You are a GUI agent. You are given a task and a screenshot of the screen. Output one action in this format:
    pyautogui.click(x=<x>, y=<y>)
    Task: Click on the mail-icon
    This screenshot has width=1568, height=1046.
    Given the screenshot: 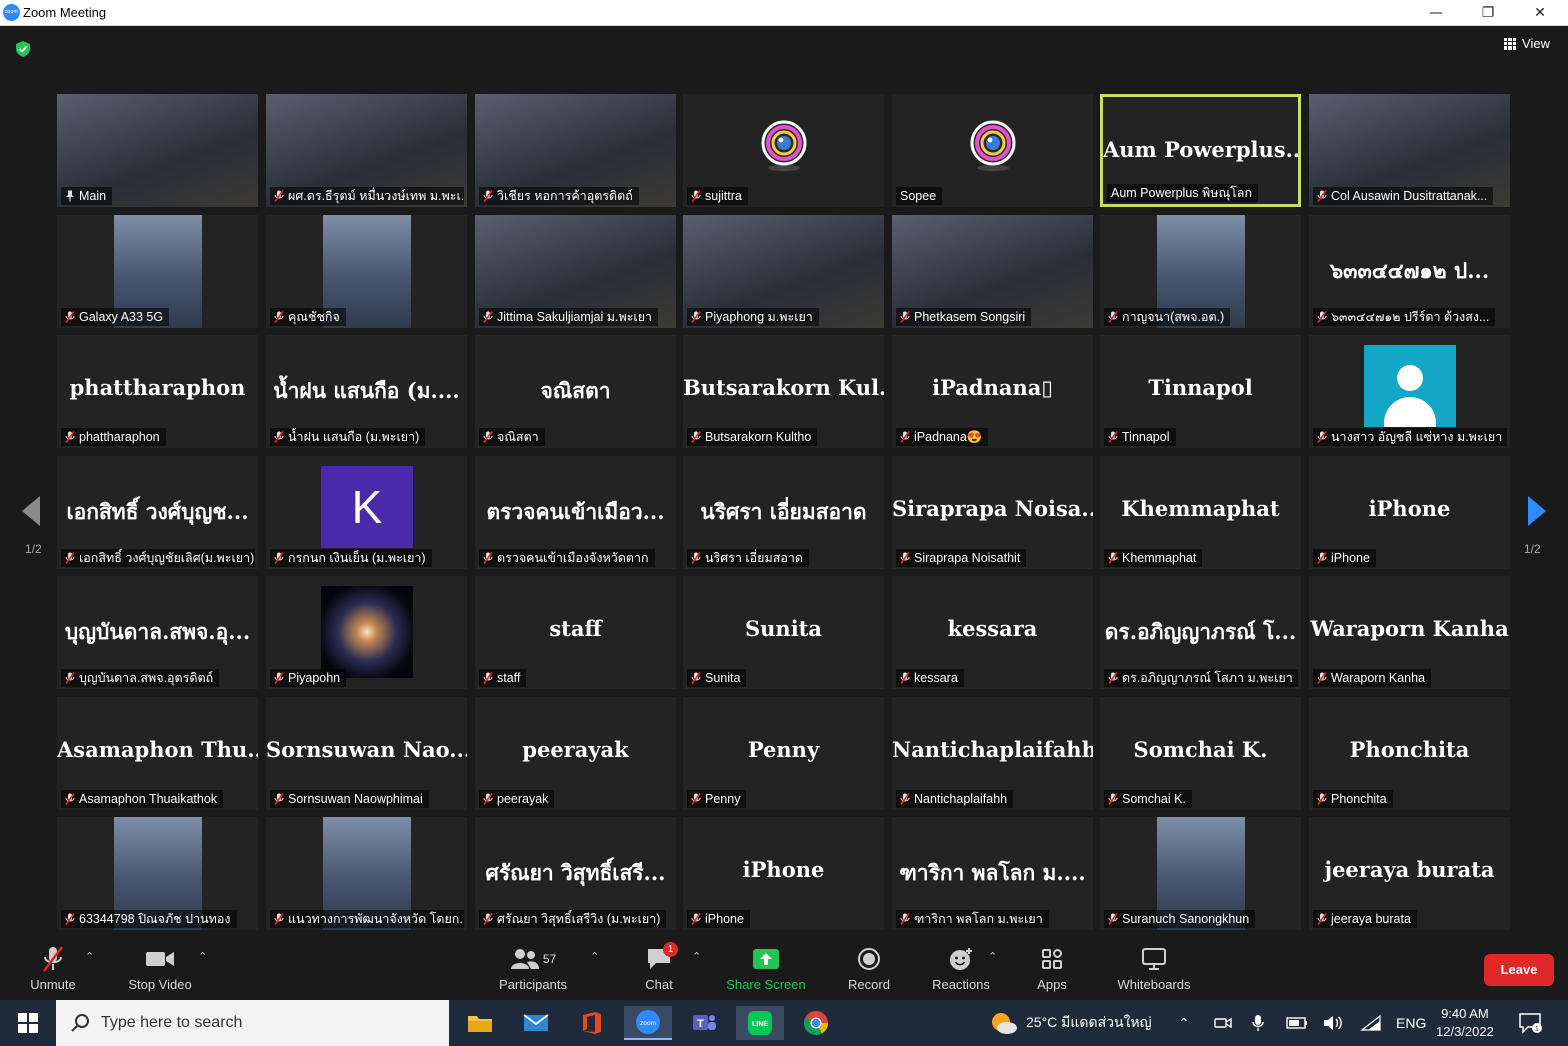 What is the action you would take?
    pyautogui.click(x=536, y=1023)
    